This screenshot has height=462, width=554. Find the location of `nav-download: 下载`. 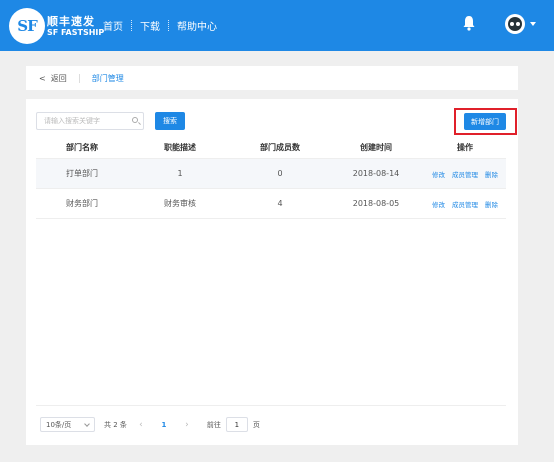

nav-download: 下载 is located at coordinates (150, 25).